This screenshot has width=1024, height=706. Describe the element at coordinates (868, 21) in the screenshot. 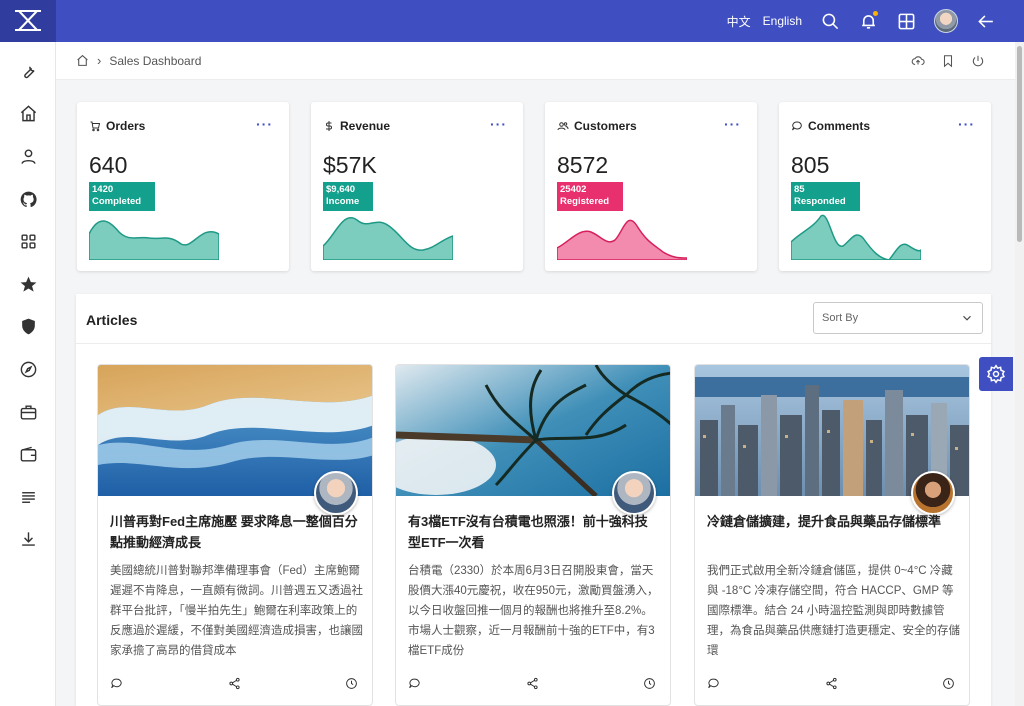

I see `notification-bell-icon` at that location.